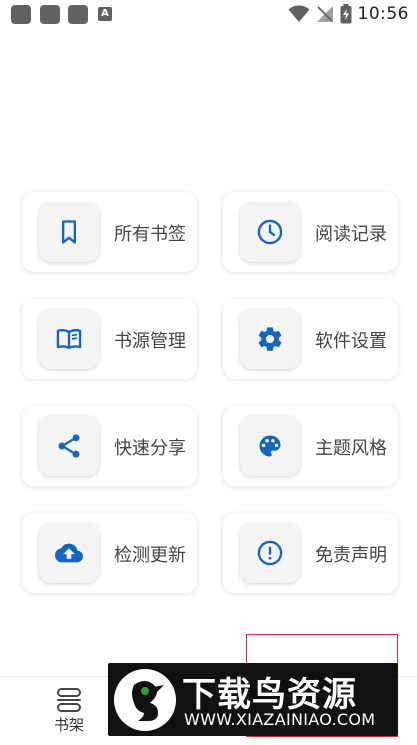 This screenshot has height=745, width=417. What do you see at coordinates (351, 234) in the screenshot?
I see `menu-item-label: 阅读记录` at bounding box center [351, 234].